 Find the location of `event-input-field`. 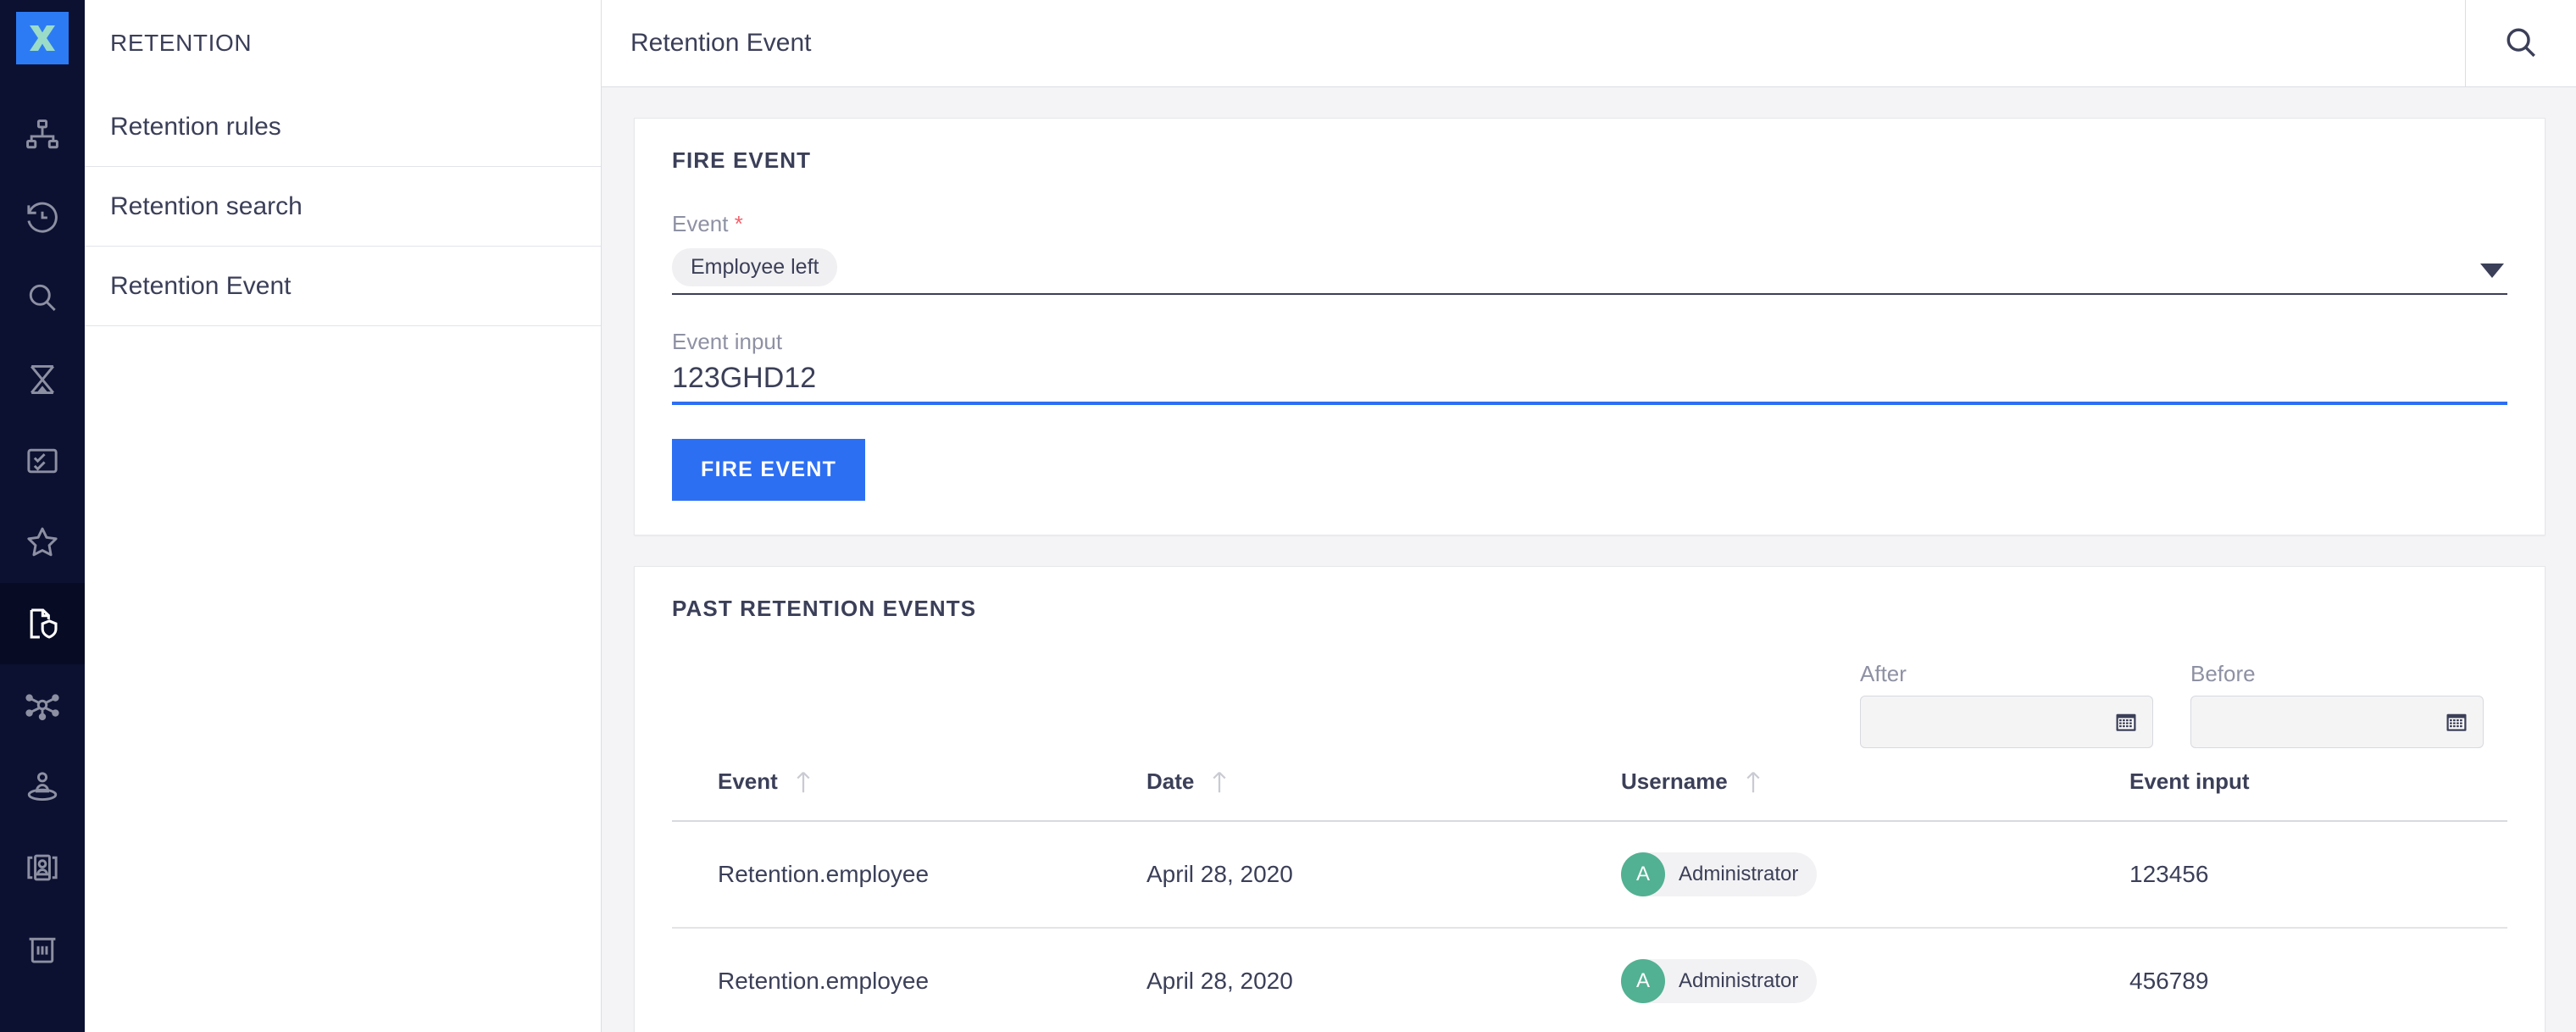

event-input-field is located at coordinates (1589, 382).